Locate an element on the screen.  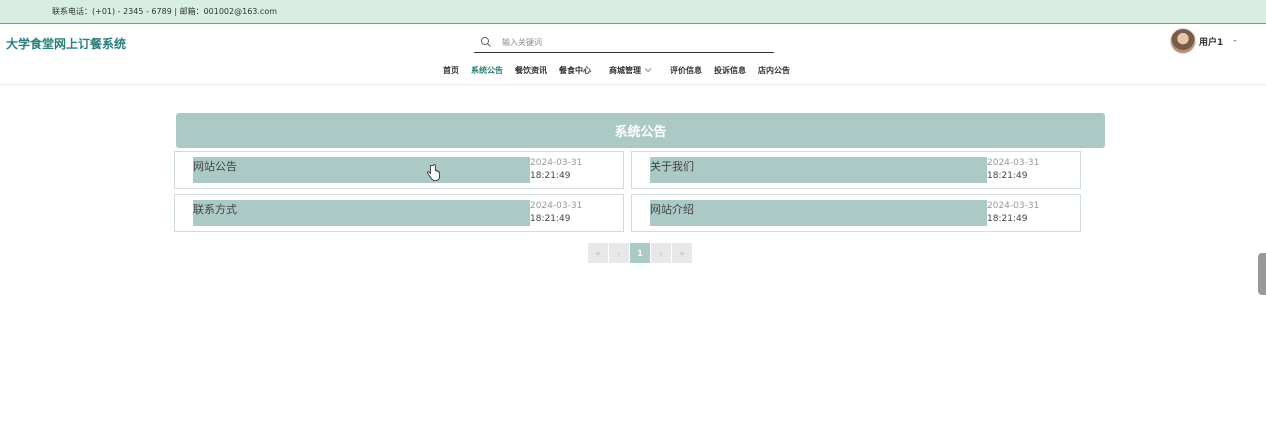
page-next-button: › is located at coordinates (661, 253).